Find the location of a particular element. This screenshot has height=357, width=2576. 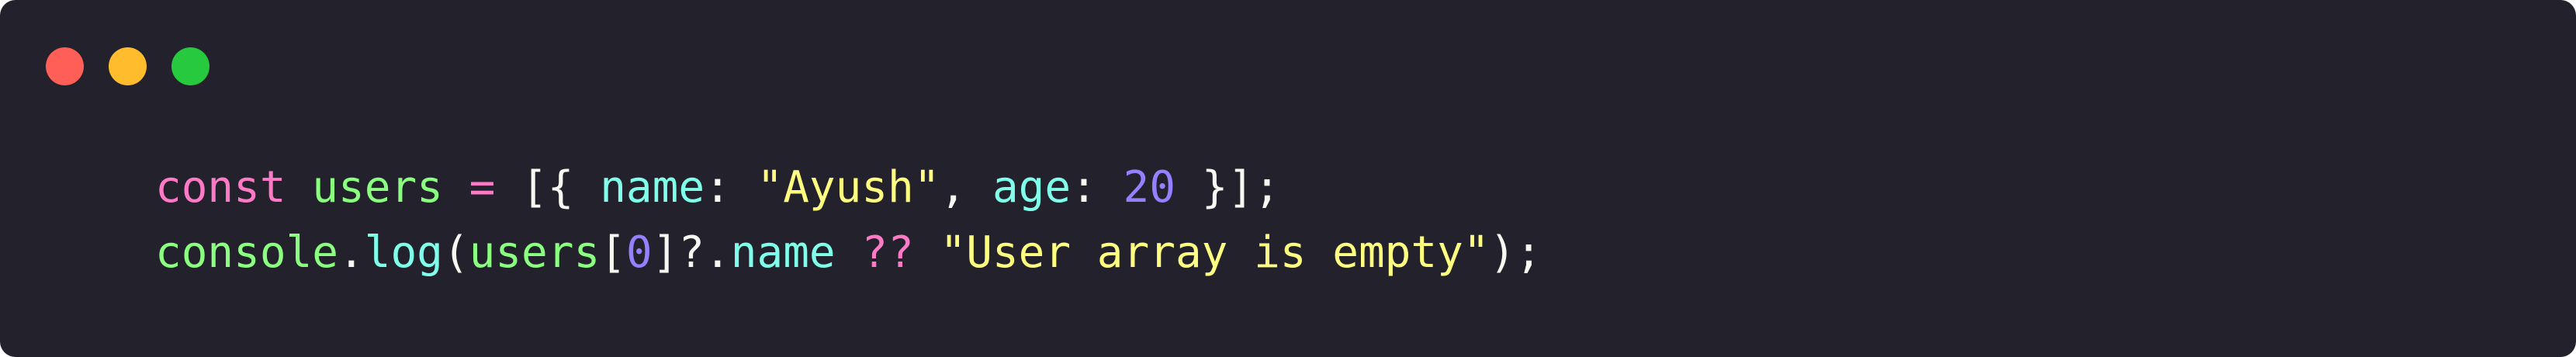

code-token-punct: ]?. is located at coordinates (691, 252).